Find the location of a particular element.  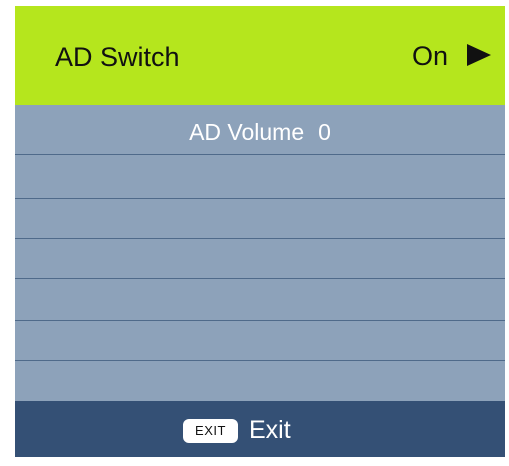

ad-switch-value: On is located at coordinates (430, 56).